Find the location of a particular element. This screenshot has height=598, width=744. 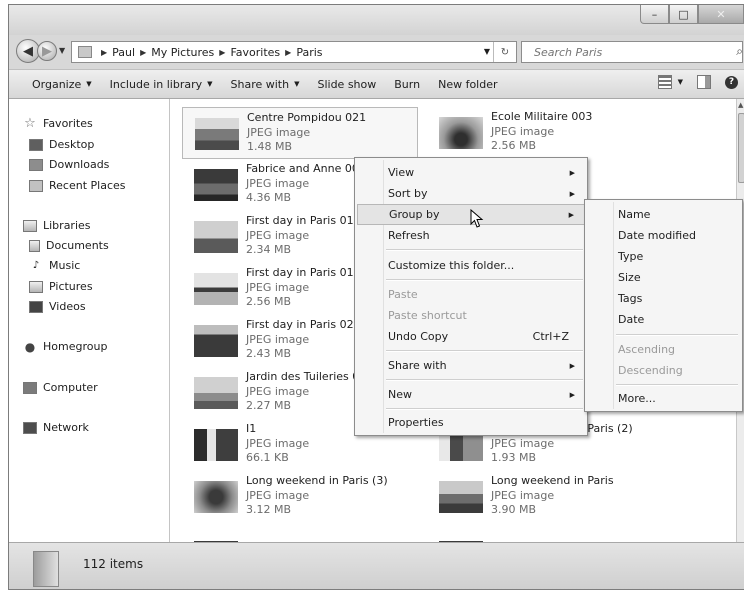

nav-item-computer: Computer is located at coordinates (60, 387).